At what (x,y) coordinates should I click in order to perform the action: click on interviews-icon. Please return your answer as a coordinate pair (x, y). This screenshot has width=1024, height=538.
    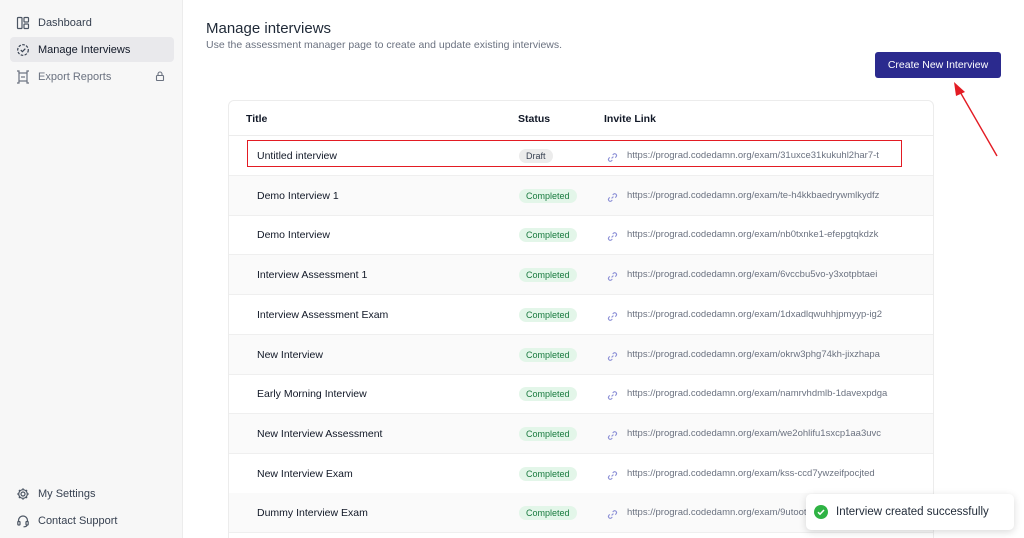
    Looking at the image, I should click on (23, 50).